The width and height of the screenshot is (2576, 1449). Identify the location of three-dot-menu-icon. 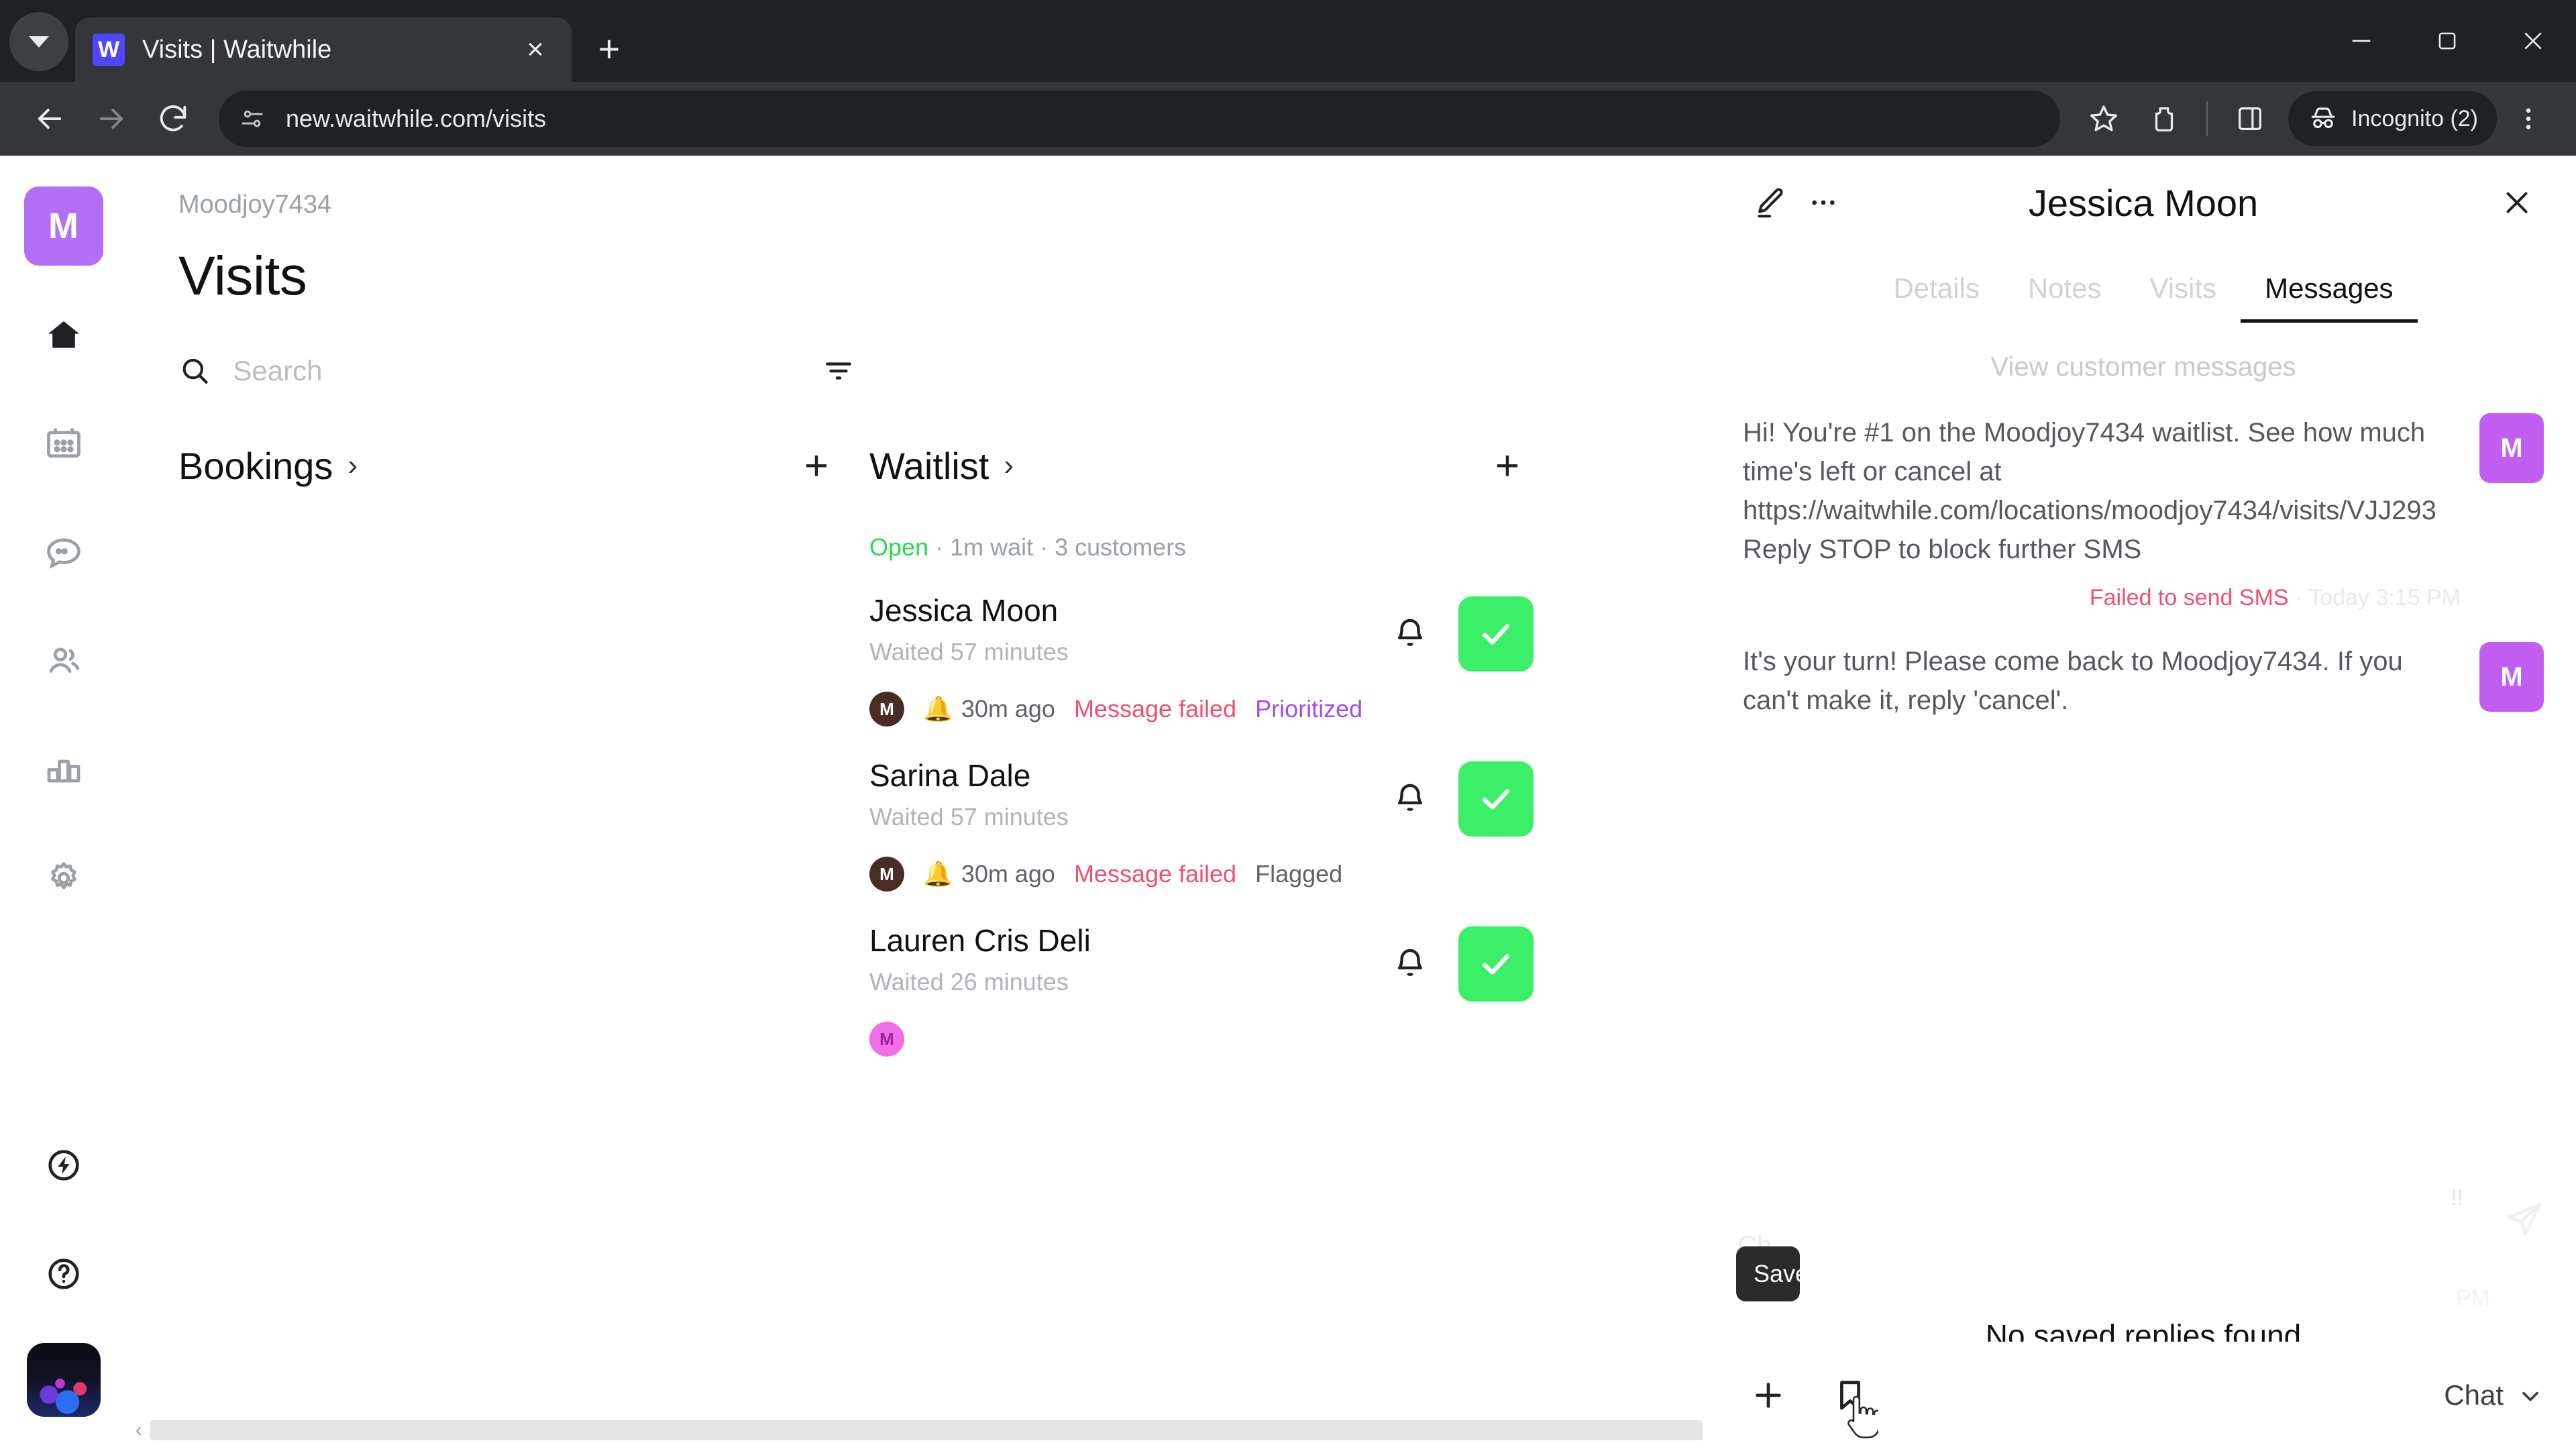
(2528, 119).